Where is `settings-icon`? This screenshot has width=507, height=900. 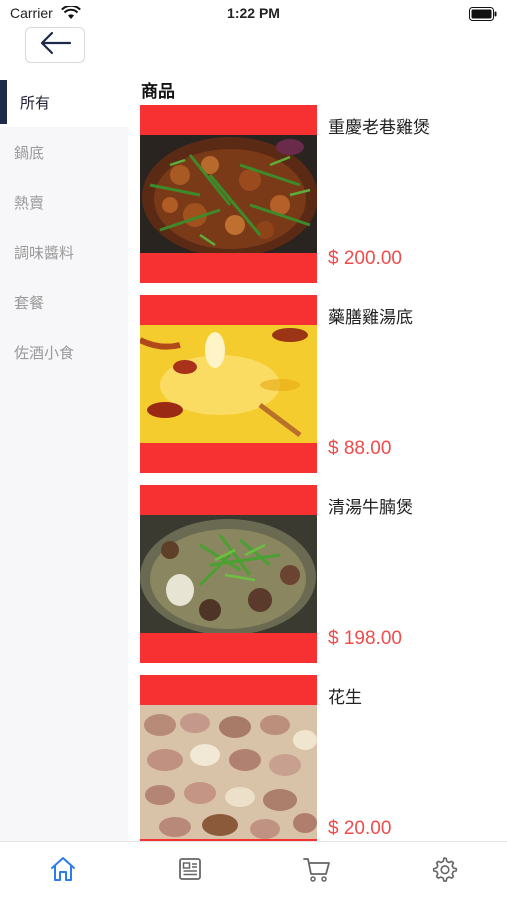 settings-icon is located at coordinates (444, 871).